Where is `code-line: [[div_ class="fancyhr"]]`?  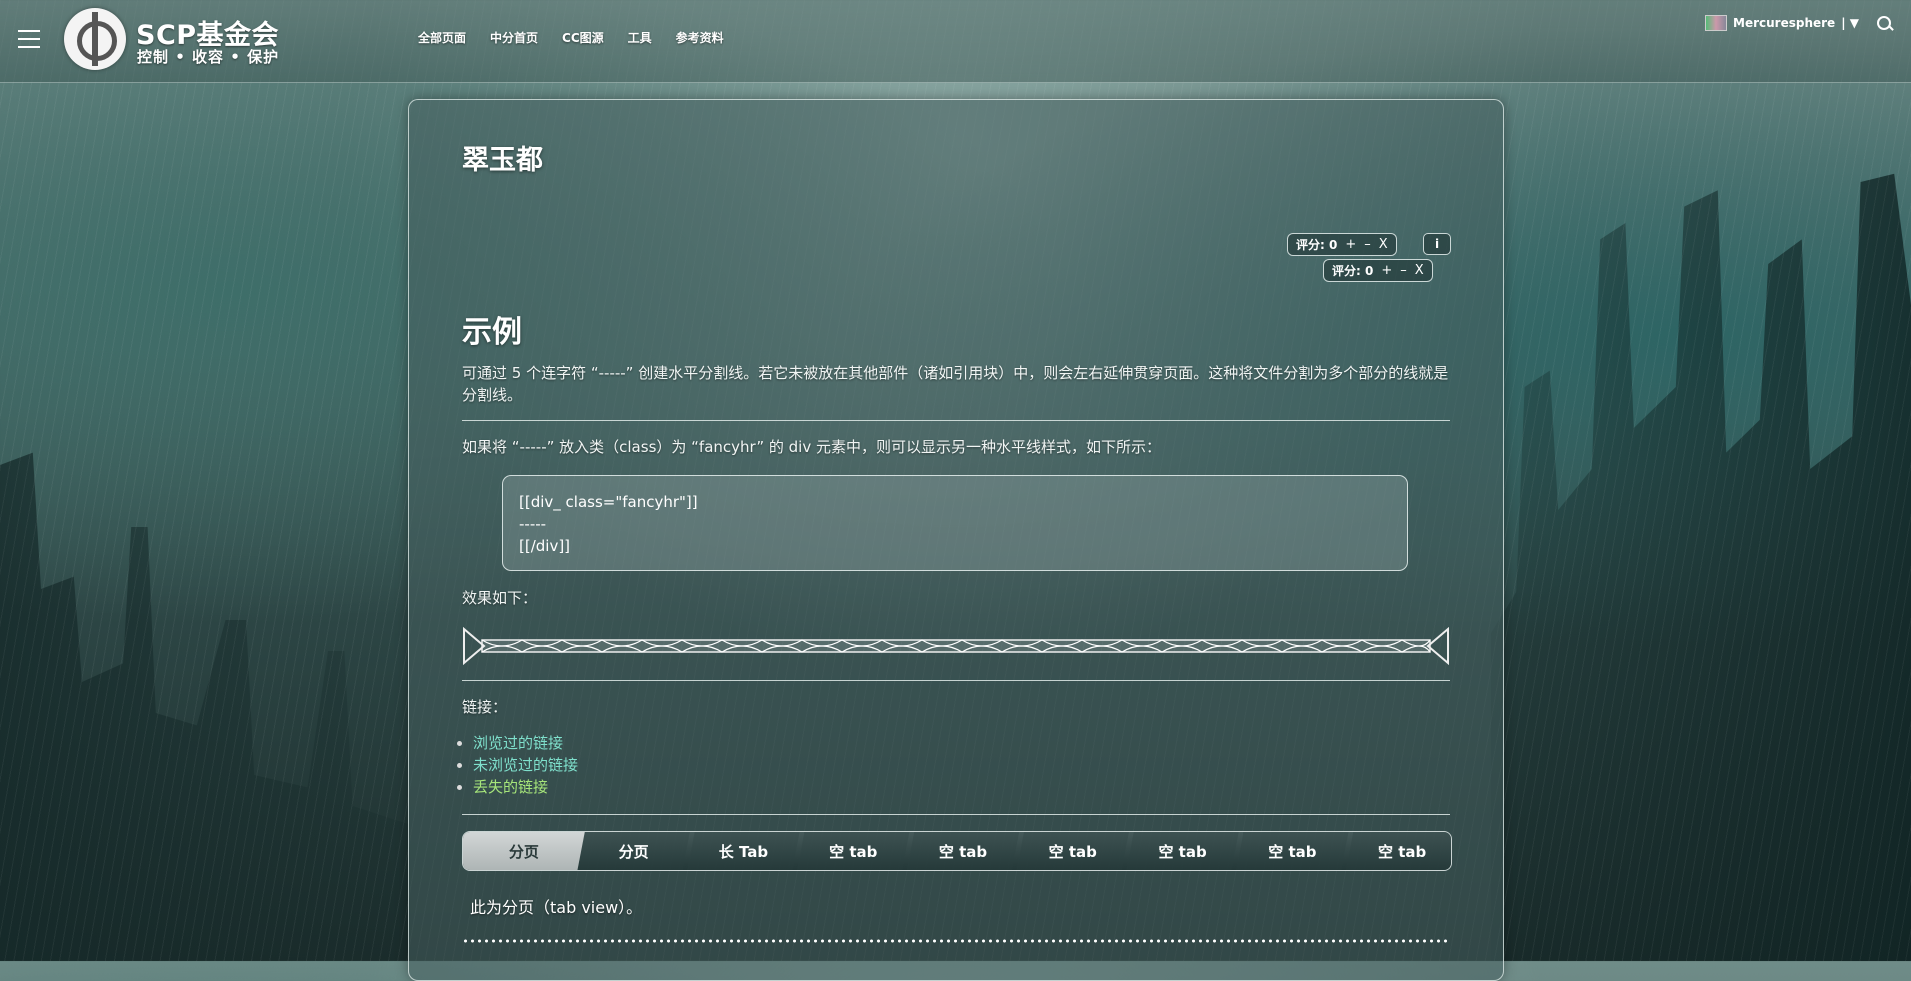 code-line: [[div_ class="fancyhr"]] is located at coordinates (608, 502).